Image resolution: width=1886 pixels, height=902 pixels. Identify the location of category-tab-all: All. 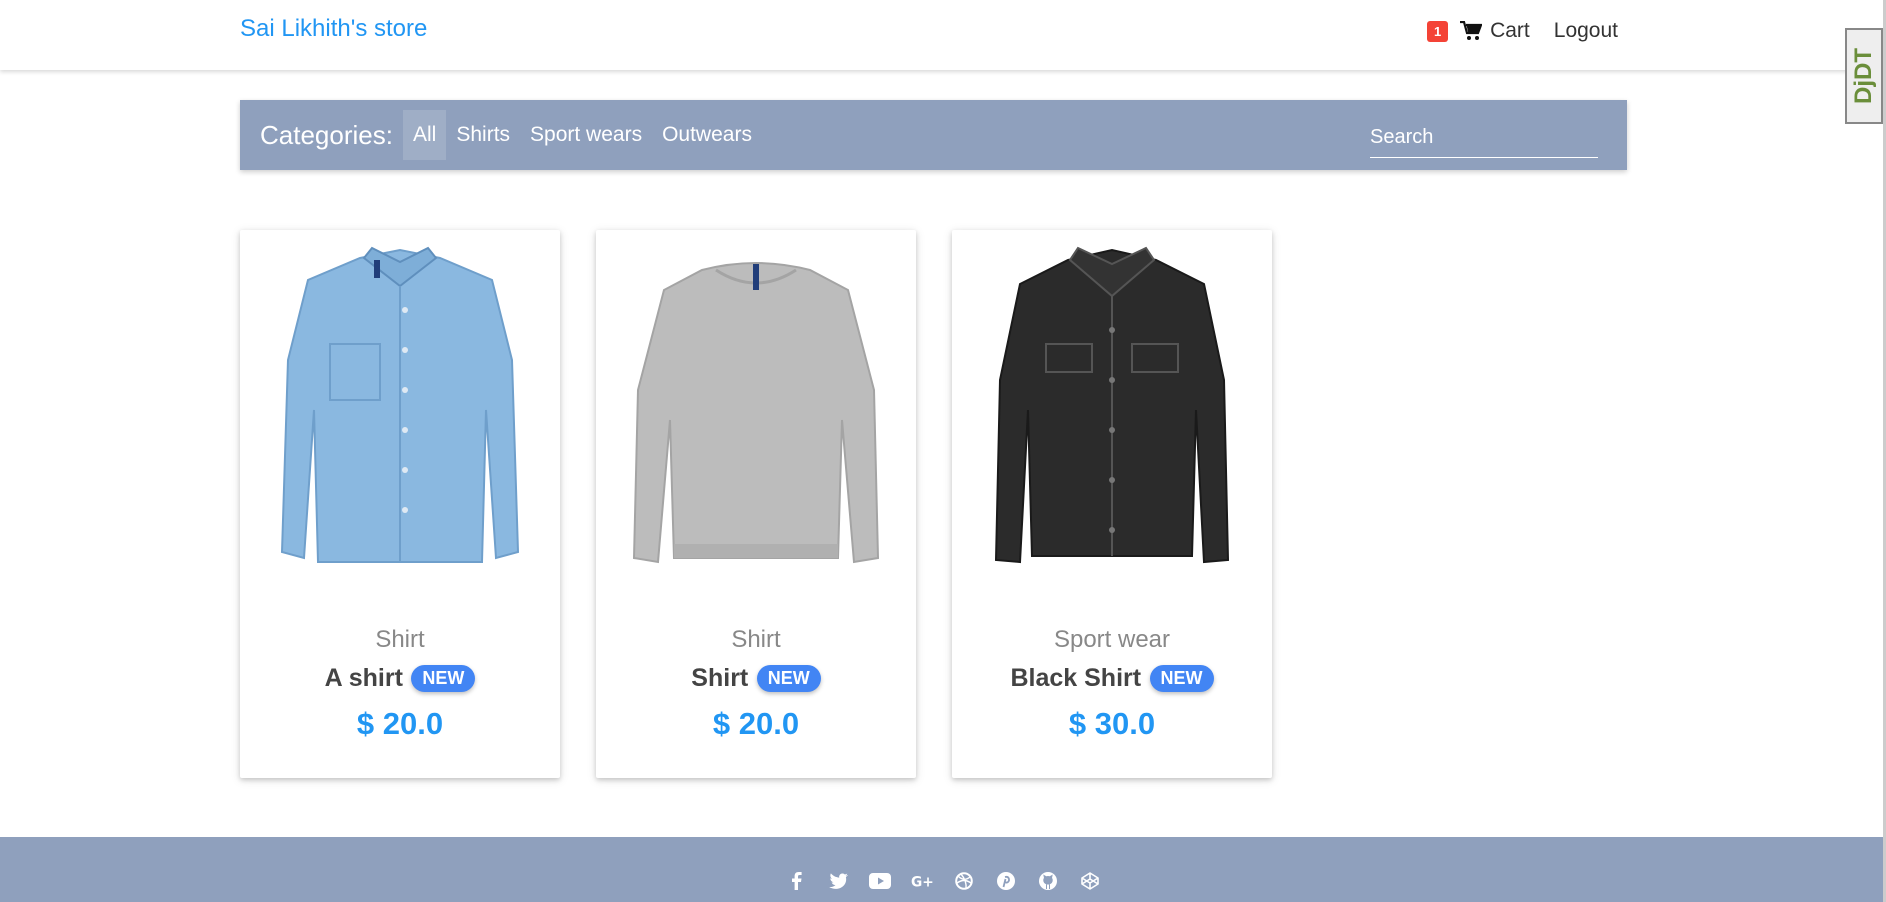
(425, 135).